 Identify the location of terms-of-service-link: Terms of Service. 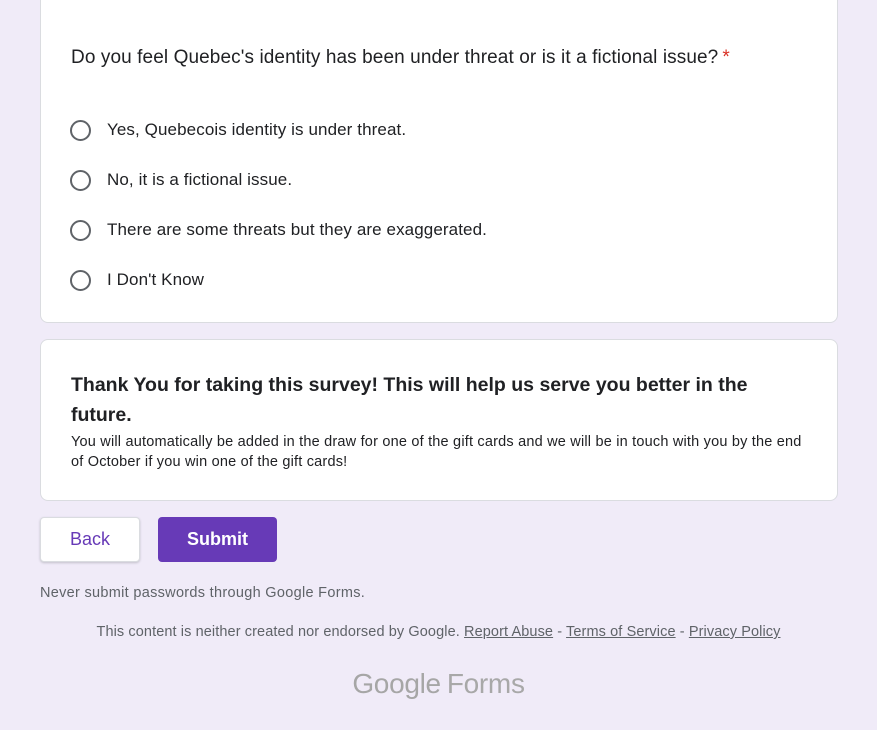
(621, 632).